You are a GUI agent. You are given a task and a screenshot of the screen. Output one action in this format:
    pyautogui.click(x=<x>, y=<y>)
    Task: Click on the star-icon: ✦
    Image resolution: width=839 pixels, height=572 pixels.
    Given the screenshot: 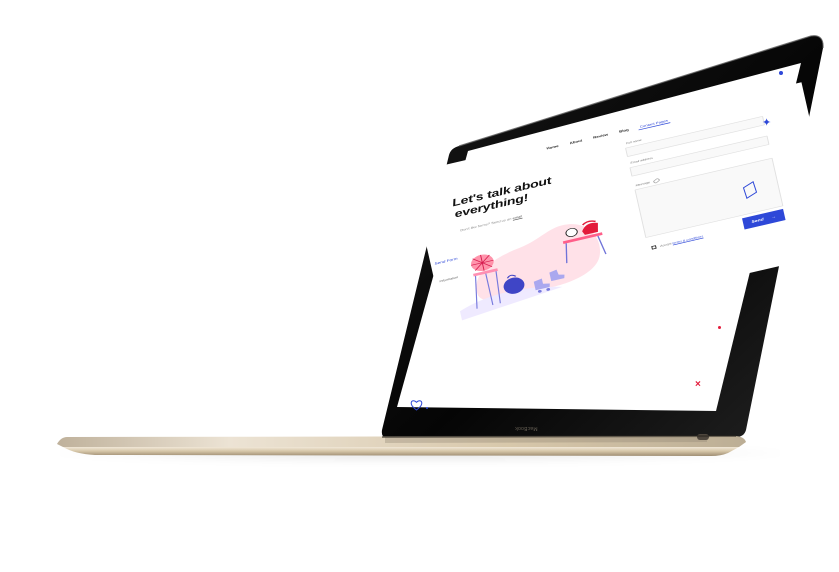 What is the action you would take?
    pyautogui.click(x=767, y=123)
    